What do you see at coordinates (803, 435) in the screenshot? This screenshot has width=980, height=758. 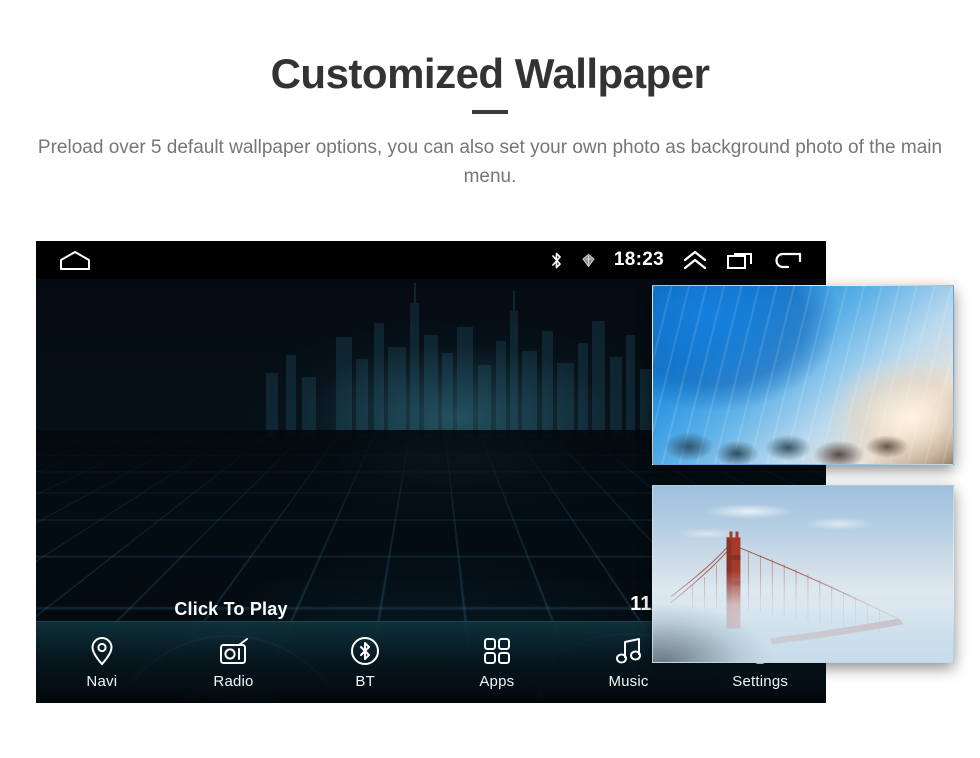 I see `ice-cave-rocks` at bounding box center [803, 435].